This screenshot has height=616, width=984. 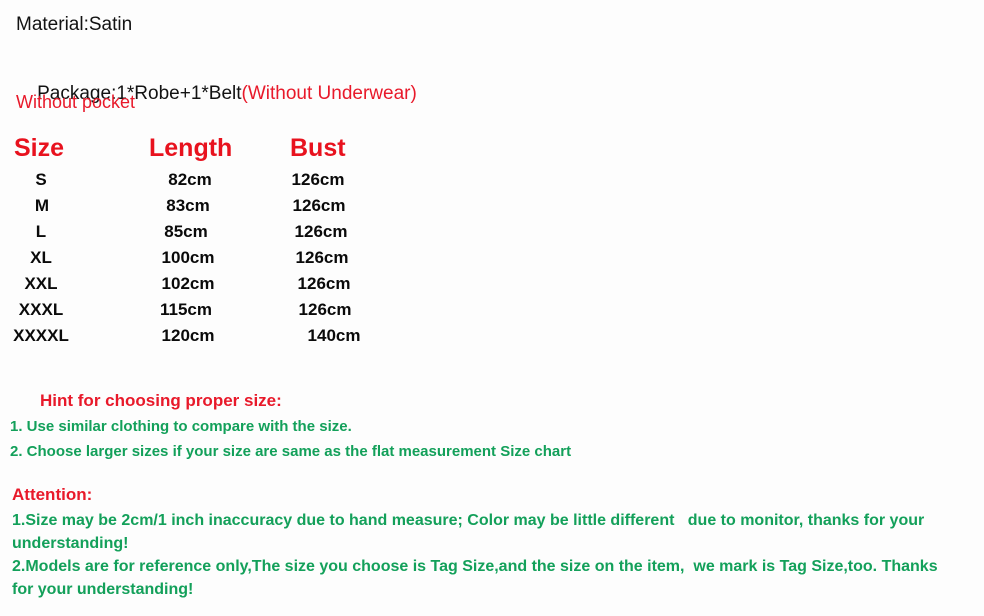 I want to click on column-header-length: Length, so click(x=191, y=148).